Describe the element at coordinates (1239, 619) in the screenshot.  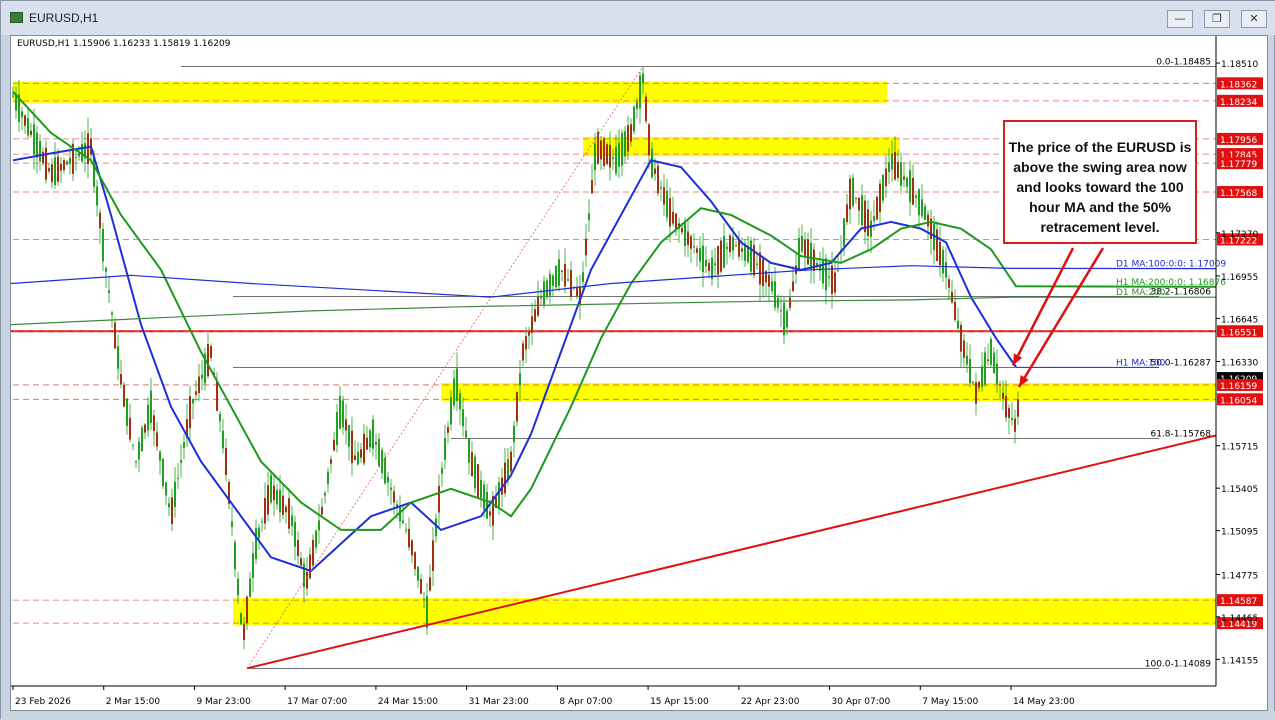
I see `y-tick-label: 1.14465` at that location.